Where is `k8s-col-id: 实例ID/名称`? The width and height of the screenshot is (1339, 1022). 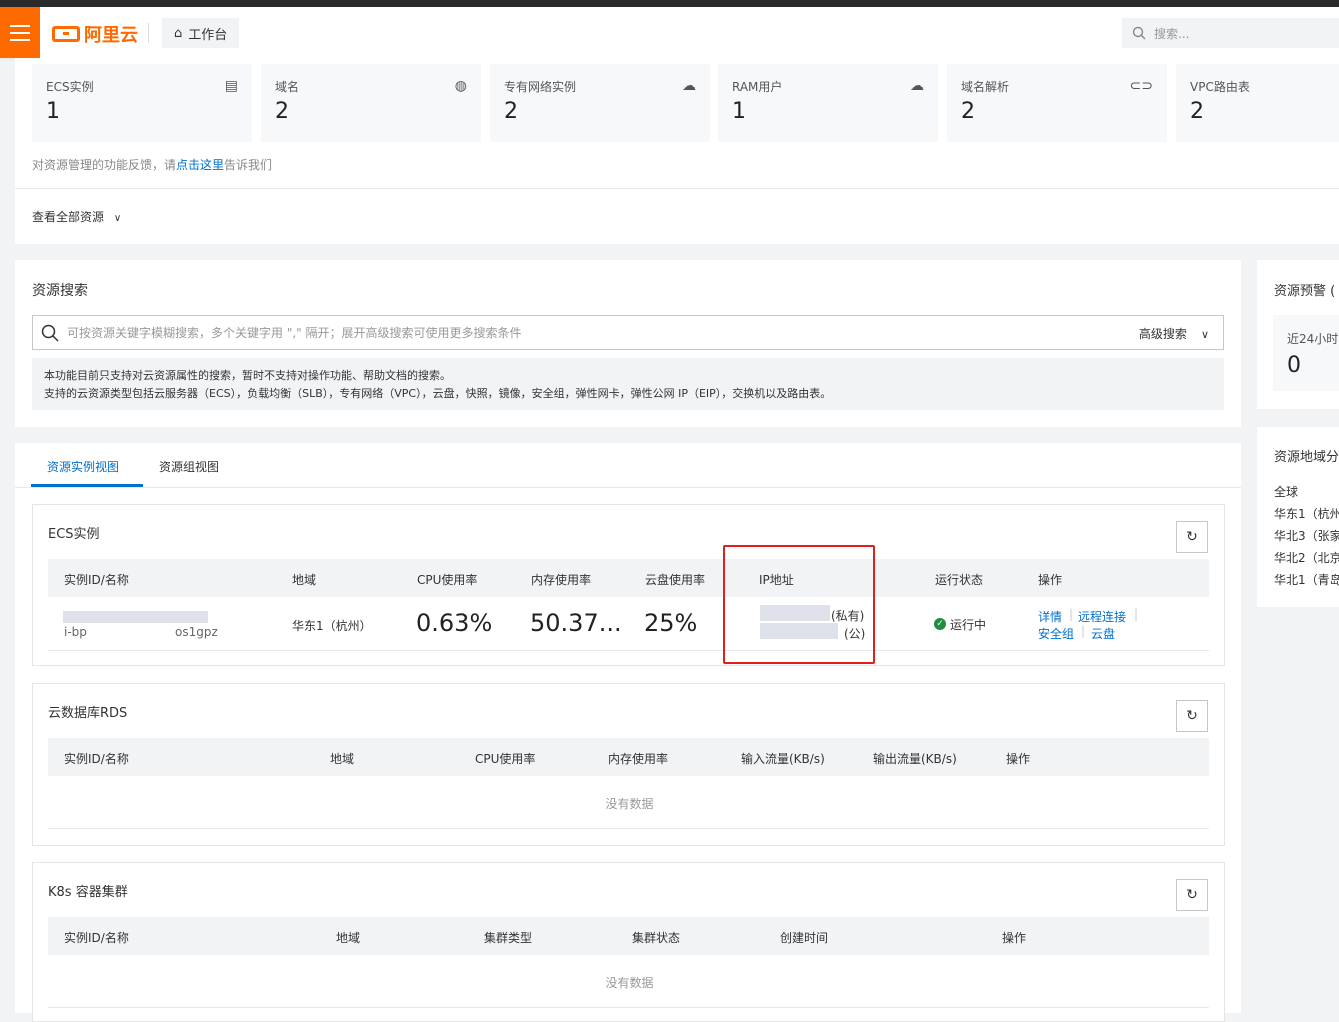
k8s-col-id: 实例ID/名称 is located at coordinates (96, 938).